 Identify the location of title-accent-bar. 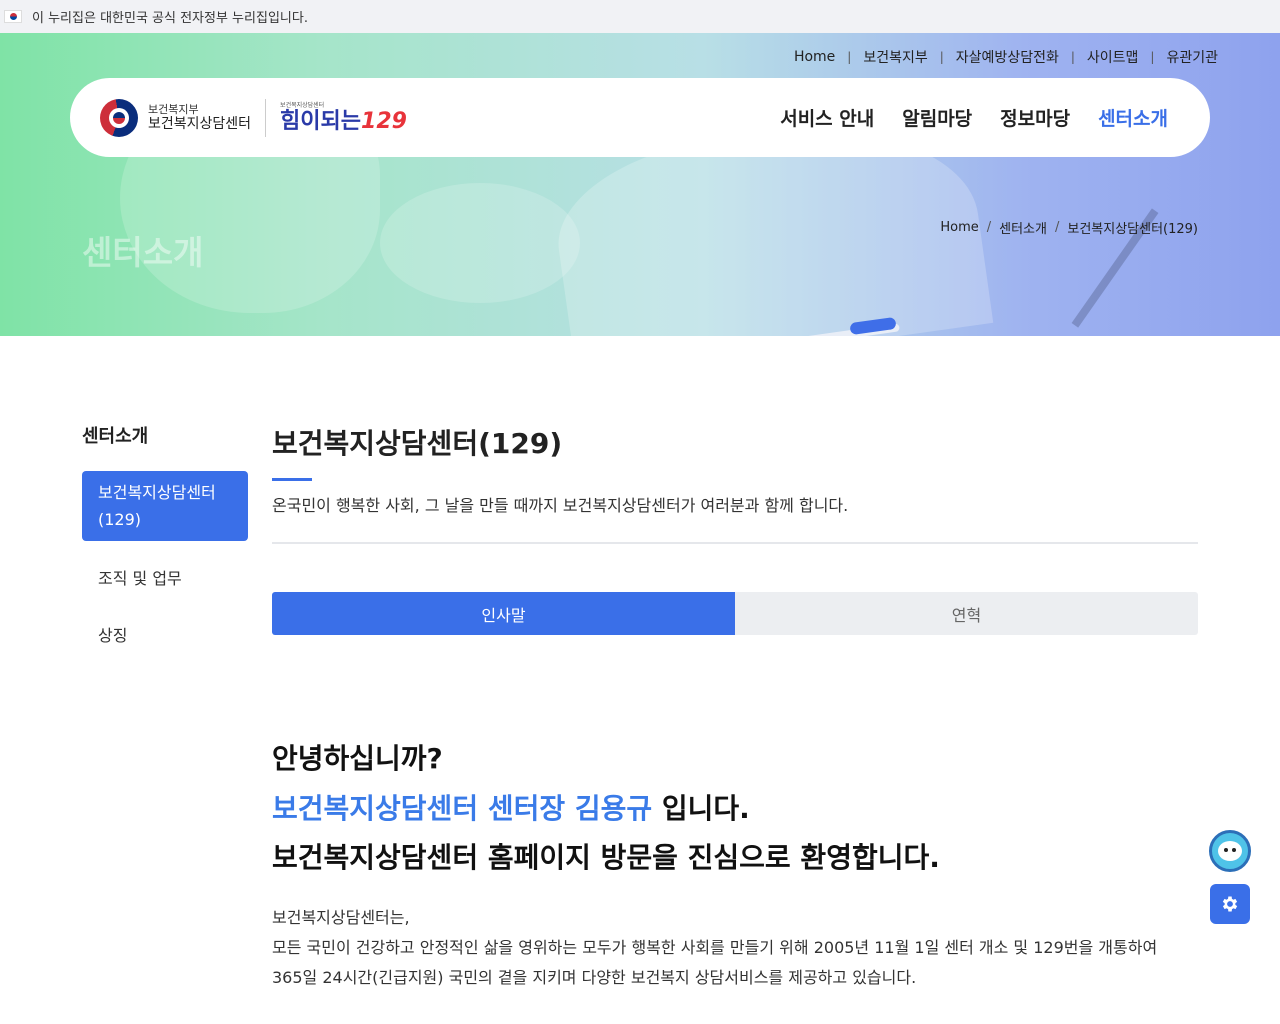
(292, 479).